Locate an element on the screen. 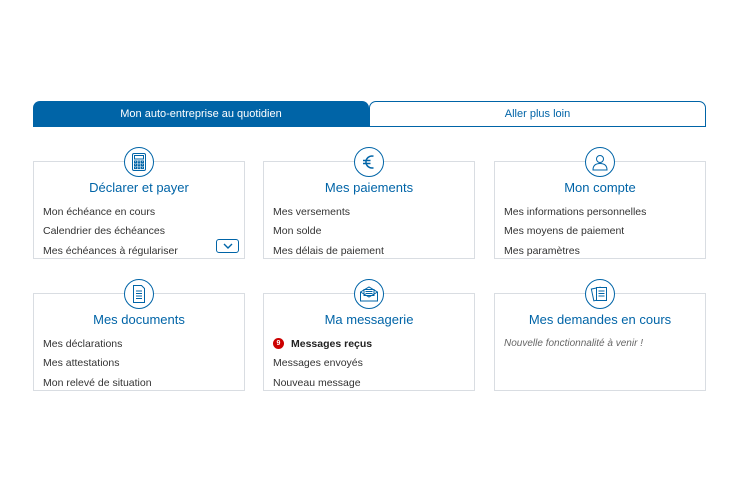 The width and height of the screenshot is (730, 495). expand-button is located at coordinates (227, 246).